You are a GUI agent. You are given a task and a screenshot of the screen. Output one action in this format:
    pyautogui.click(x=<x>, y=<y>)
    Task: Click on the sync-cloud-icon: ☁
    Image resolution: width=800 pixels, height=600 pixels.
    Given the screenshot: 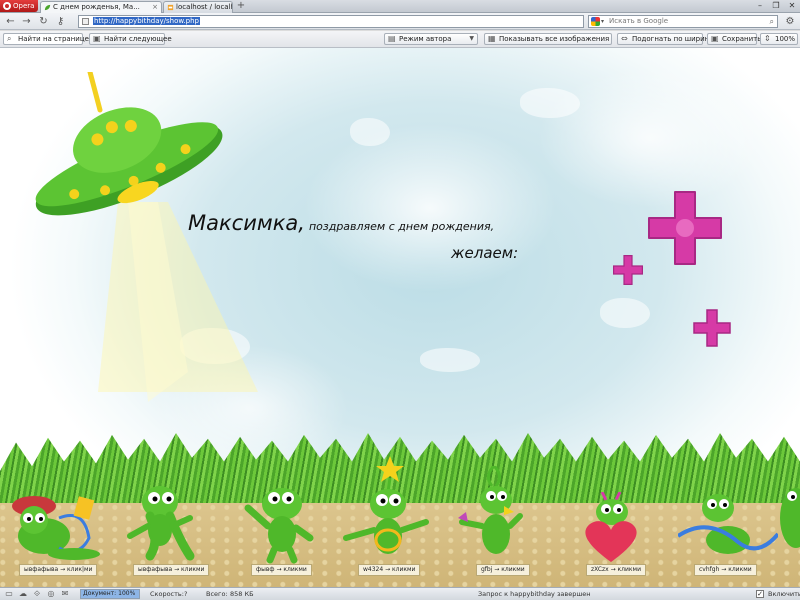 What is the action you would take?
    pyautogui.click(x=23, y=594)
    